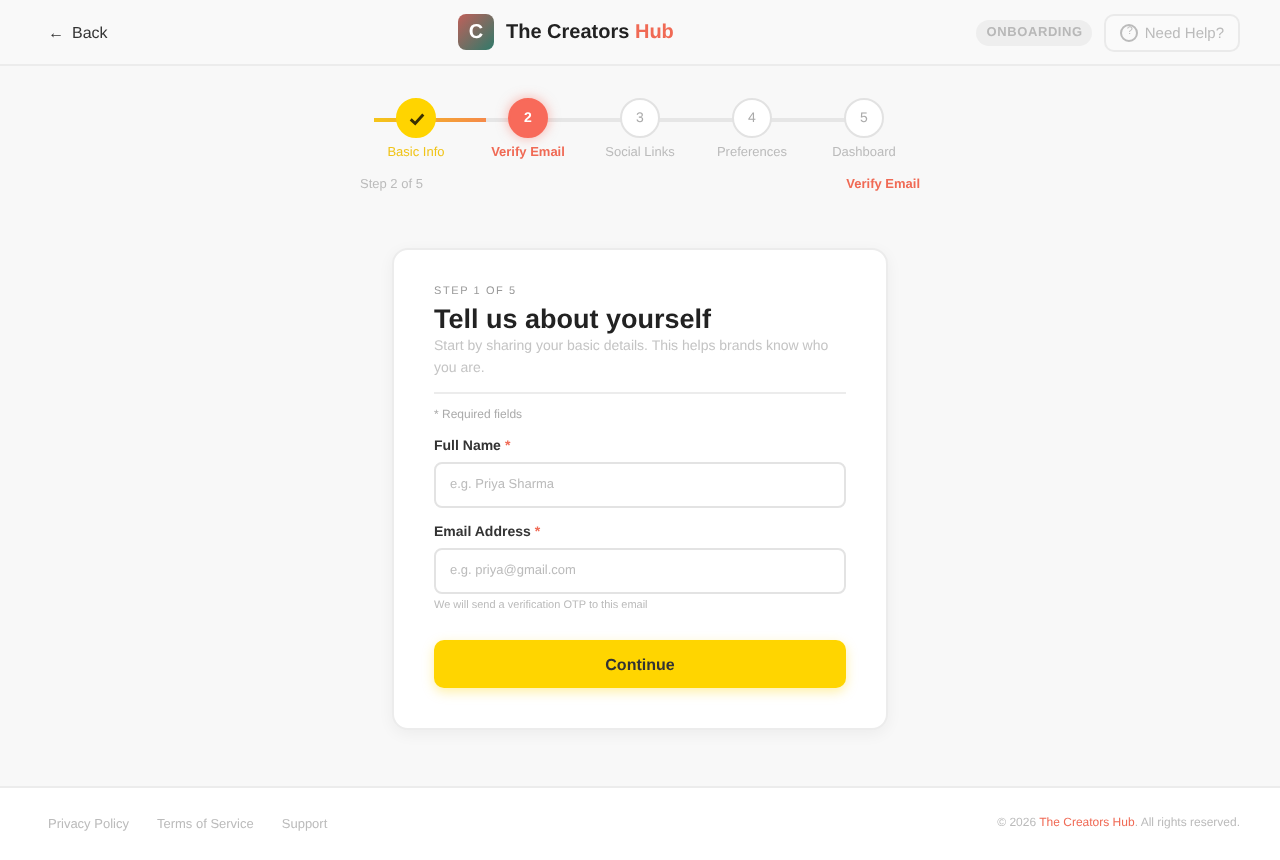  Describe the element at coordinates (78, 32) in the screenshot. I see `back-button: ← Back` at that location.